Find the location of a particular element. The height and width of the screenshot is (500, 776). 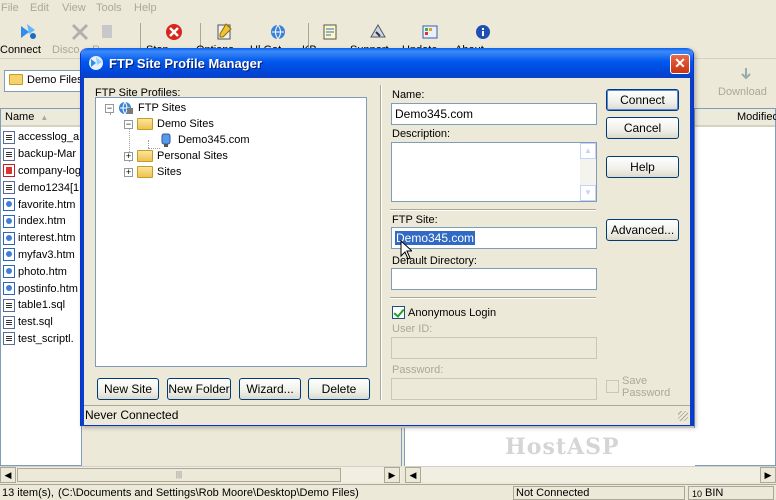

menu-file: File is located at coordinates (10, 8).